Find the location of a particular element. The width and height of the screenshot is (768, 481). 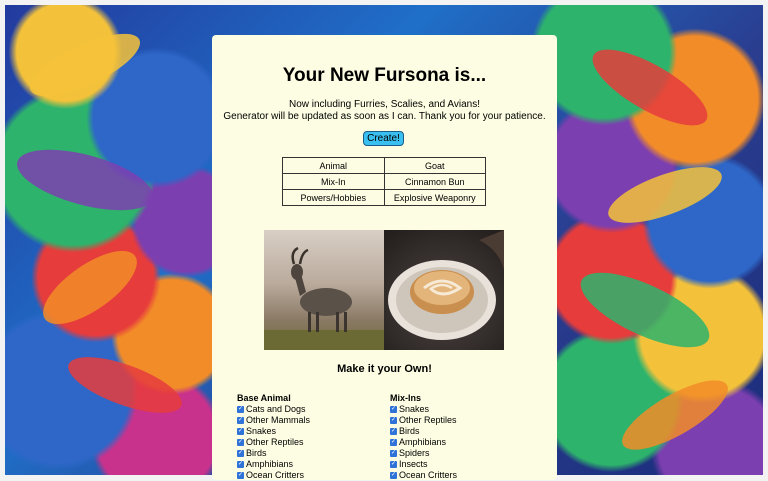

mix-ins-heading: Mix-Ins is located at coordinates (406, 398).